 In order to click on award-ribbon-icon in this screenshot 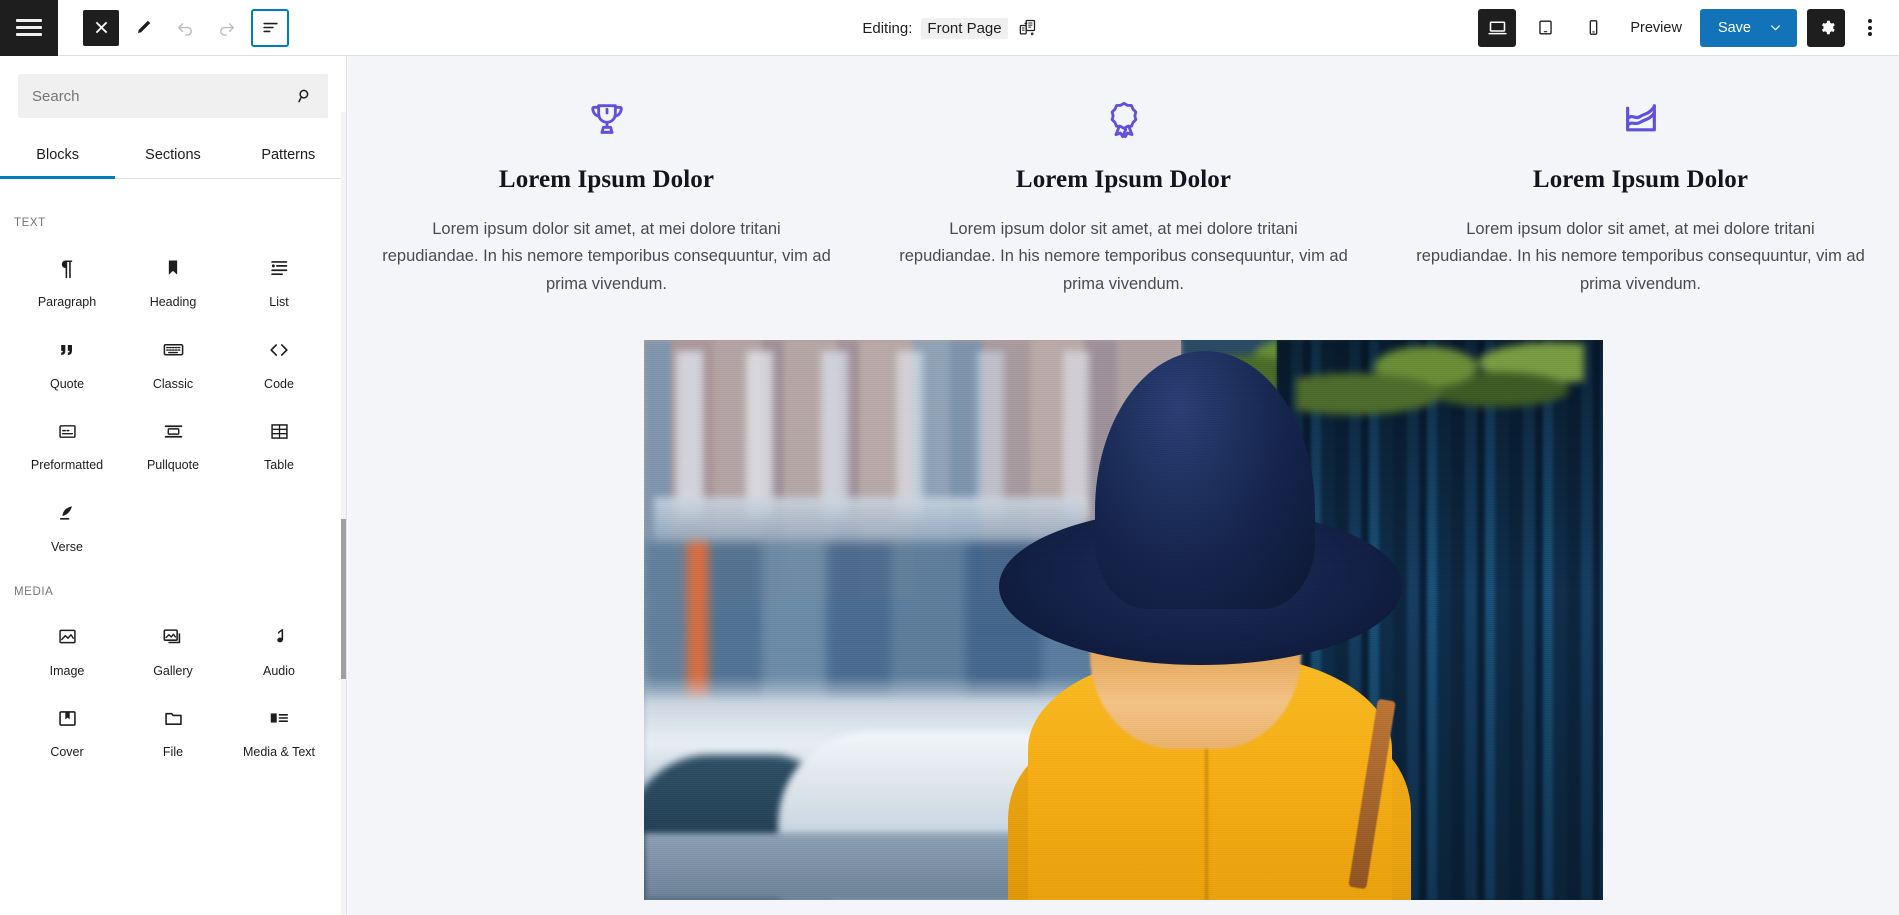, I will do `click(1123, 119)`.